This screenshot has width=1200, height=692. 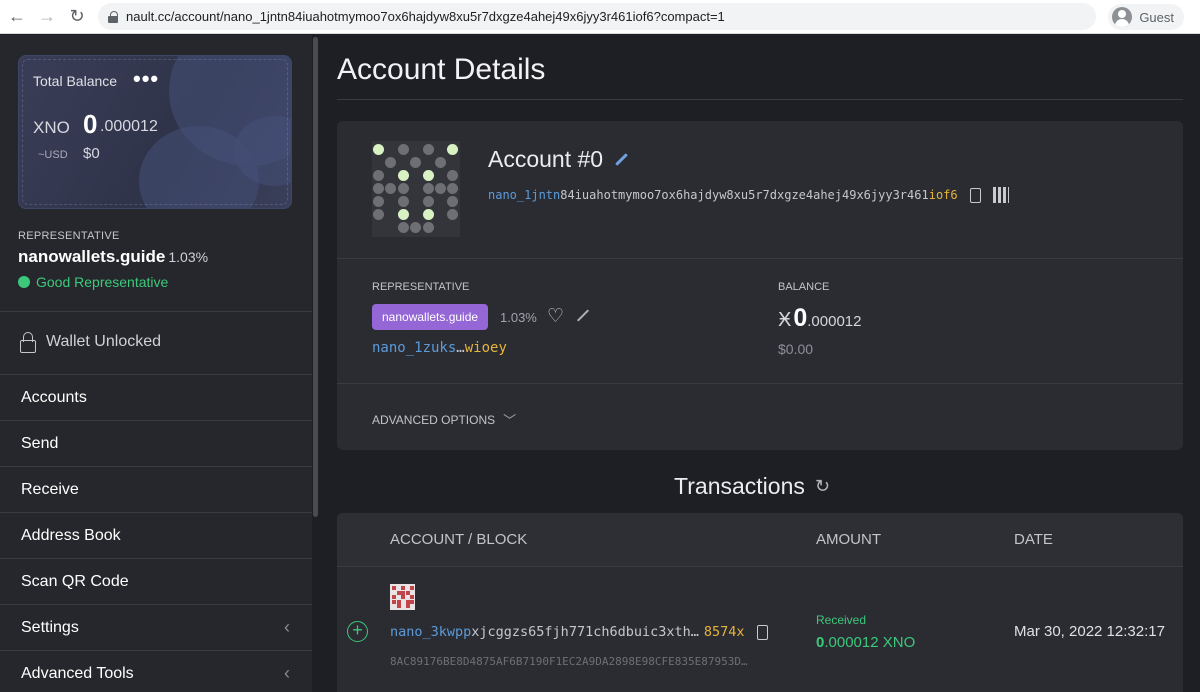 What do you see at coordinates (584, 316) in the screenshot?
I see `edit-representative-pencil-icon` at bounding box center [584, 316].